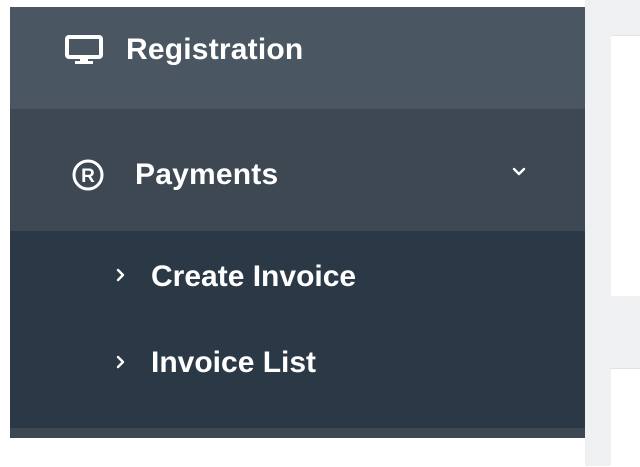  Describe the element at coordinates (234, 362) in the screenshot. I see `submenu-item-label: Invoice List` at that location.